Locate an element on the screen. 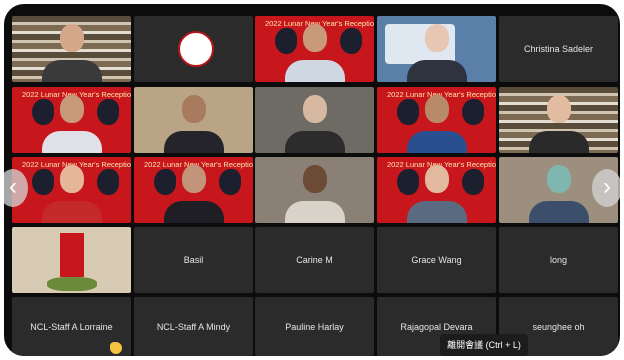 The image size is (624, 360). video-tile-christina: Christina Sadeler is located at coordinates (558, 49).